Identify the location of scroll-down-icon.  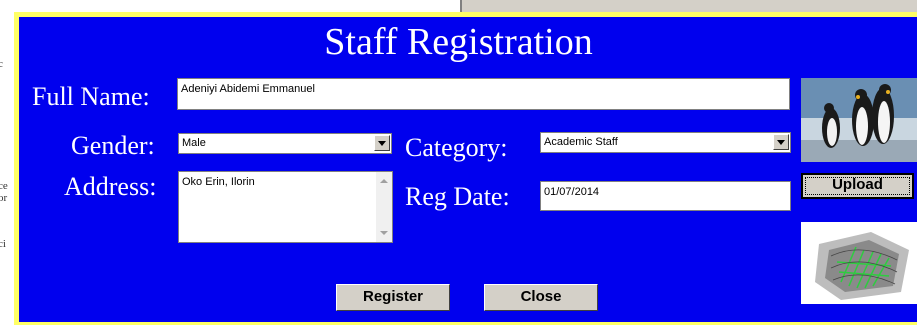
(384, 233).